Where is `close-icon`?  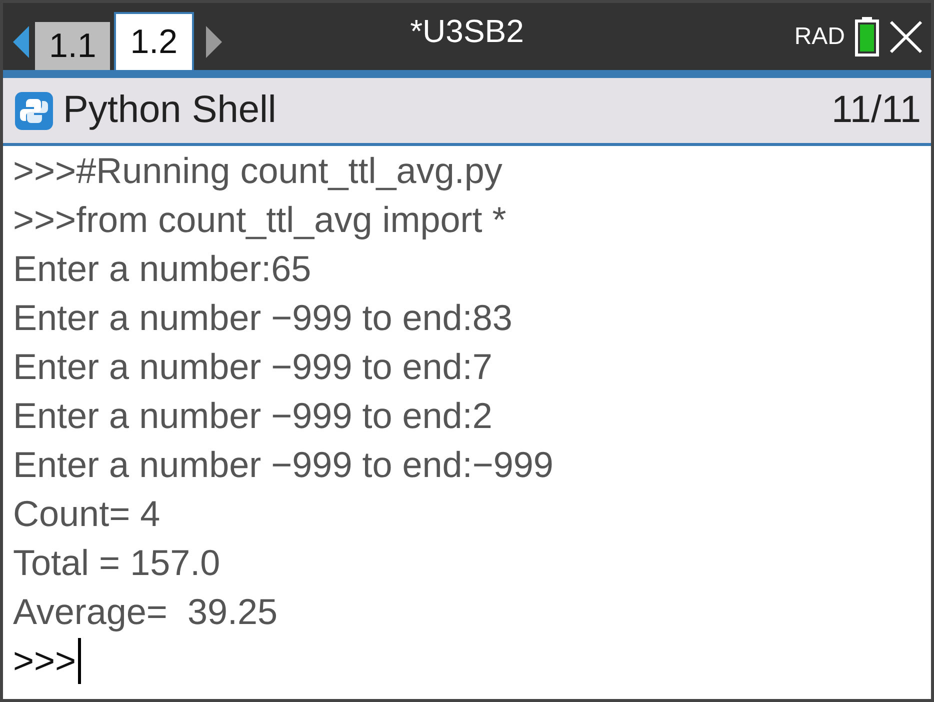 close-icon is located at coordinates (906, 37).